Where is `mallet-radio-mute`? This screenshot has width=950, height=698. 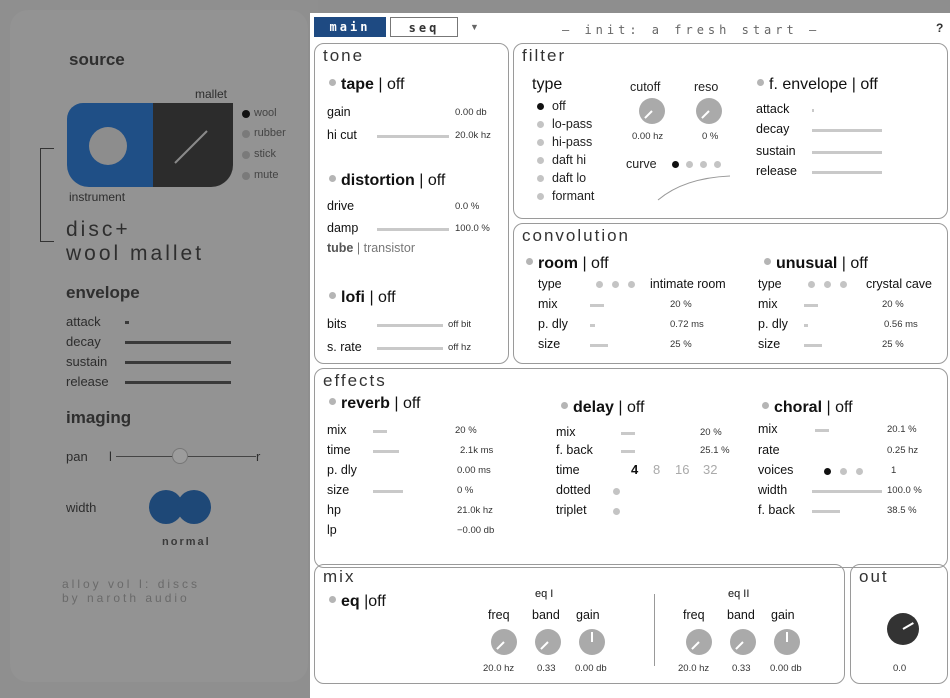 mallet-radio-mute is located at coordinates (246, 176).